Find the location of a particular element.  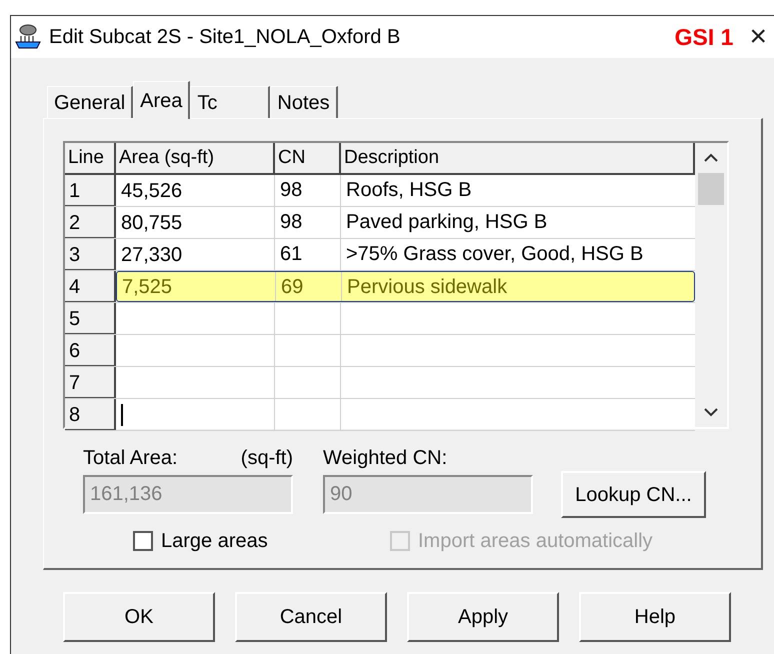

total-area-label: Total Area: is located at coordinates (130, 458).